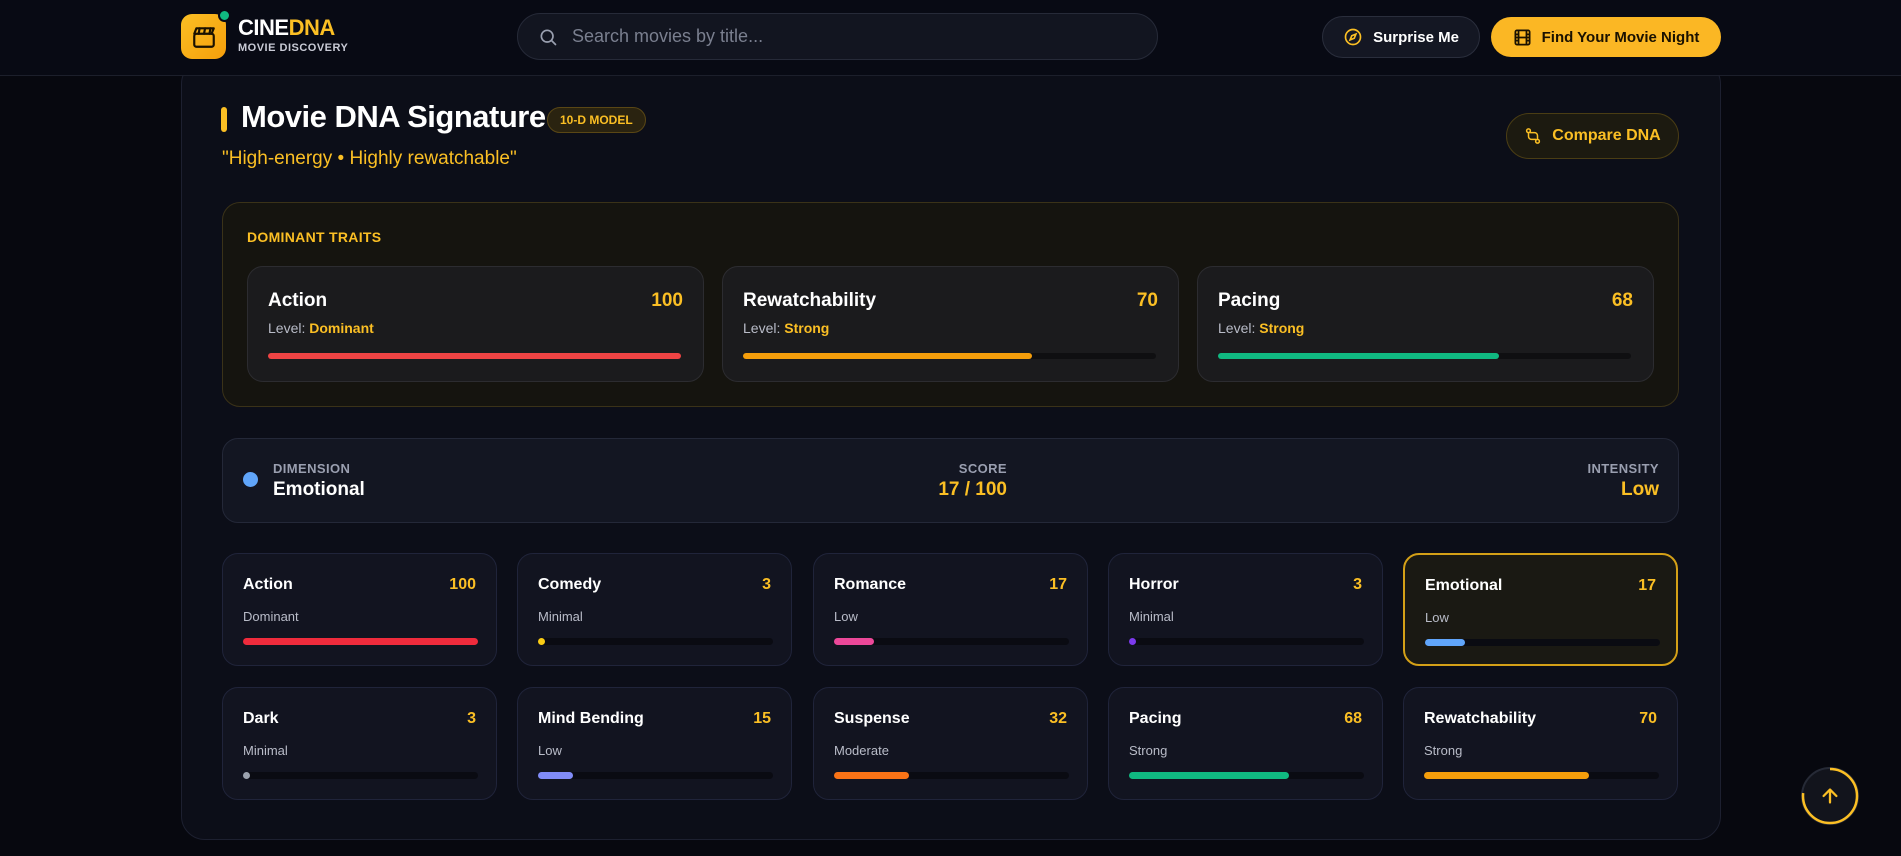  What do you see at coordinates (312, 468) in the screenshot?
I see `dimension-label: DIMENSION` at bounding box center [312, 468].